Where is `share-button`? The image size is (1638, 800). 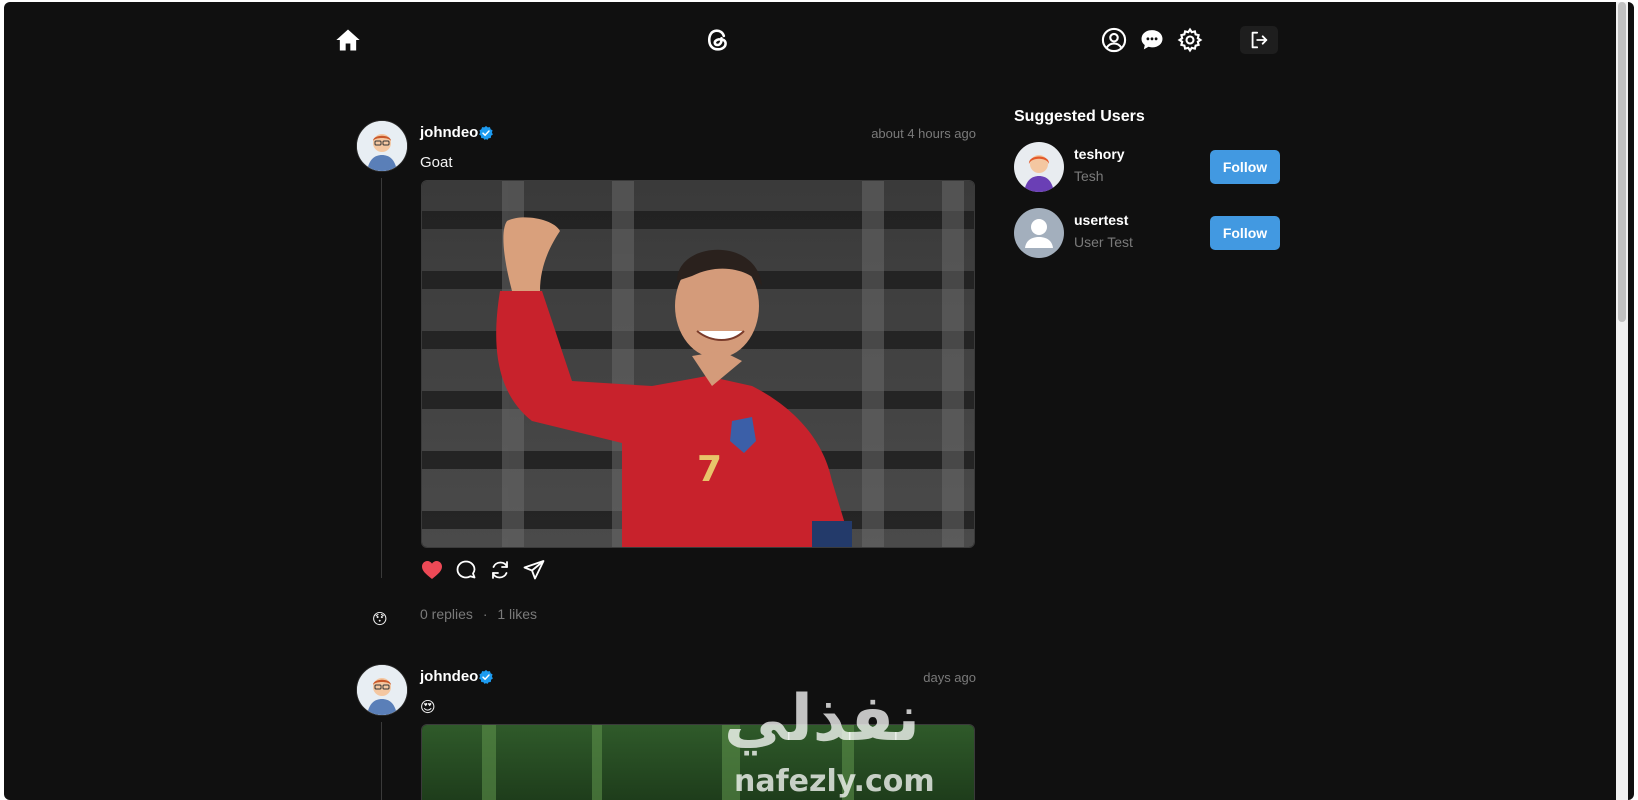
share-button is located at coordinates (534, 570).